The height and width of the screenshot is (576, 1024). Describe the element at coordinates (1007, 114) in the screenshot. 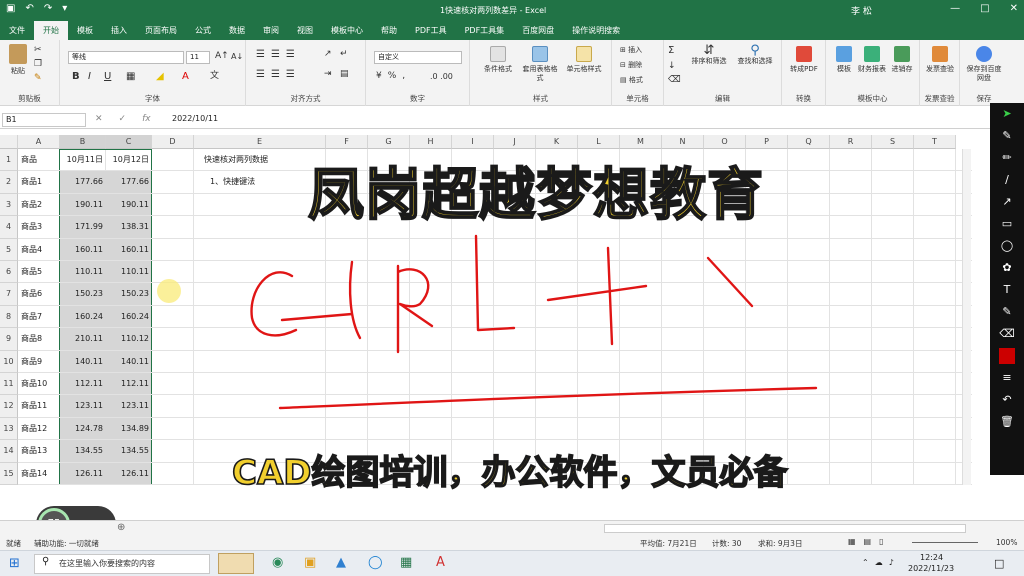

I see `pointer-icon: ➤` at that location.